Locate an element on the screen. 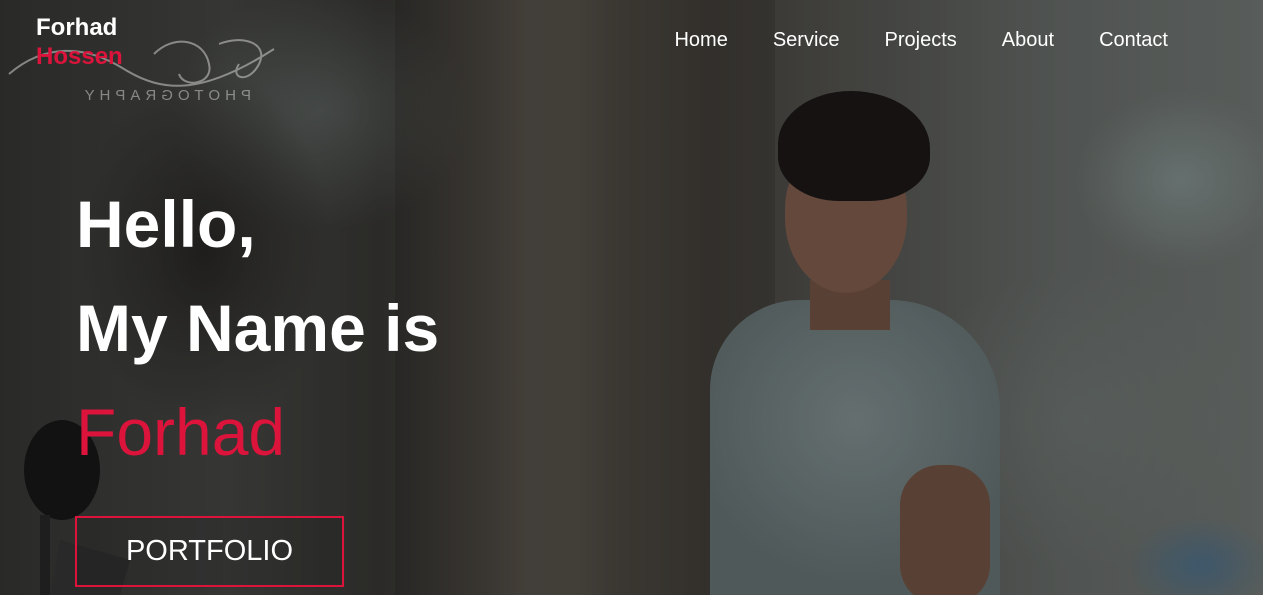  nav-item-service: Service is located at coordinates (806, 40).